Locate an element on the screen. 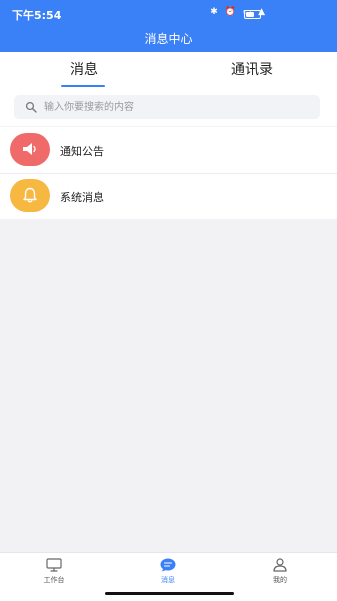 The height and width of the screenshot is (601, 337). search-icon is located at coordinates (31, 107).